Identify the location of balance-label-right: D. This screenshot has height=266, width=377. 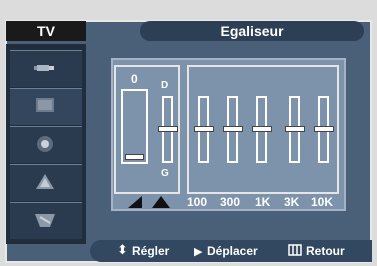
(165, 85).